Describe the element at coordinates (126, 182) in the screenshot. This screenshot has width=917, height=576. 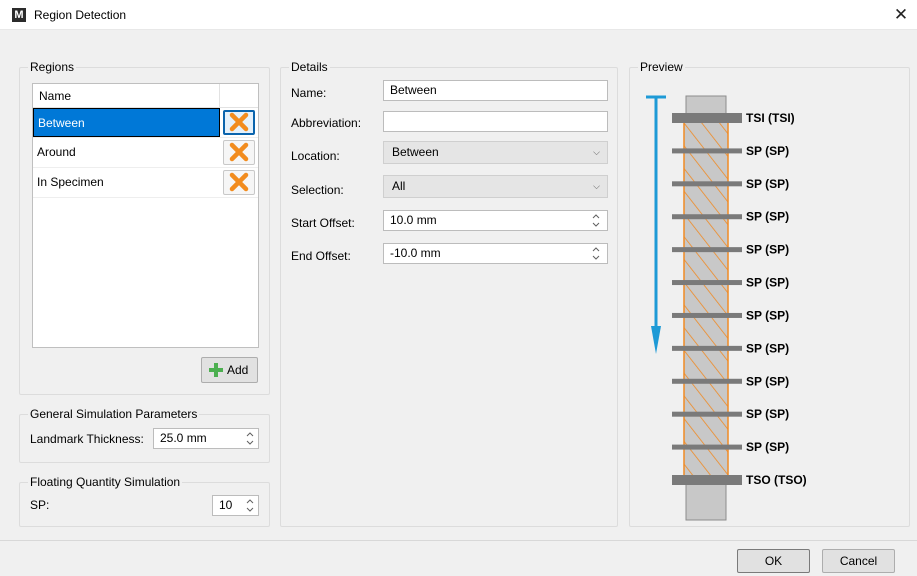
I see `row-name: In Specimen` at that location.